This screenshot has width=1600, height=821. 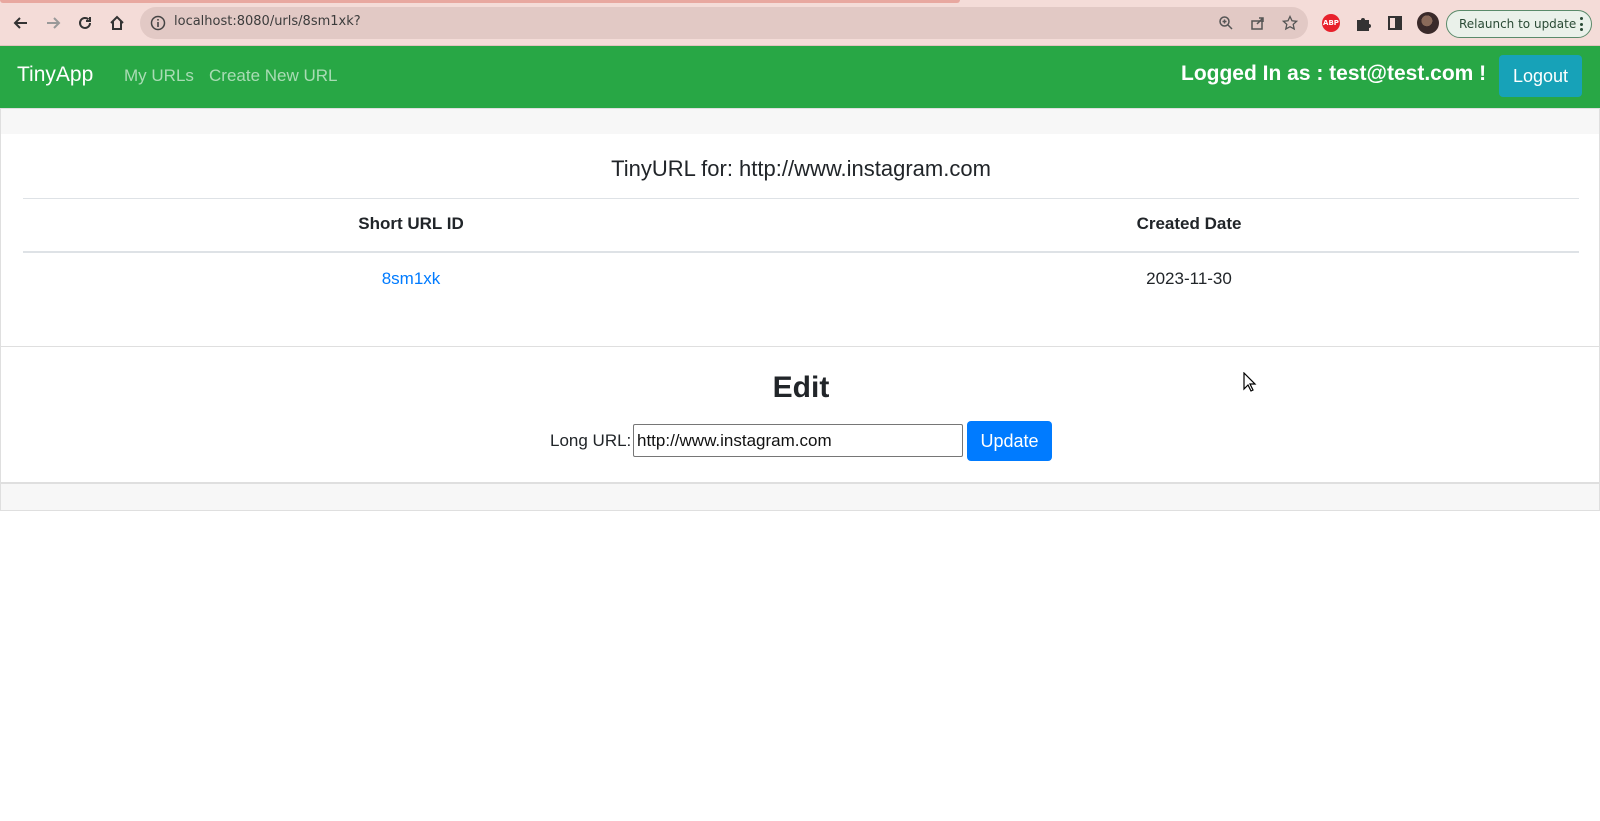 What do you see at coordinates (273, 76) in the screenshot?
I see `nav-create-new-url: Create New URL` at bounding box center [273, 76].